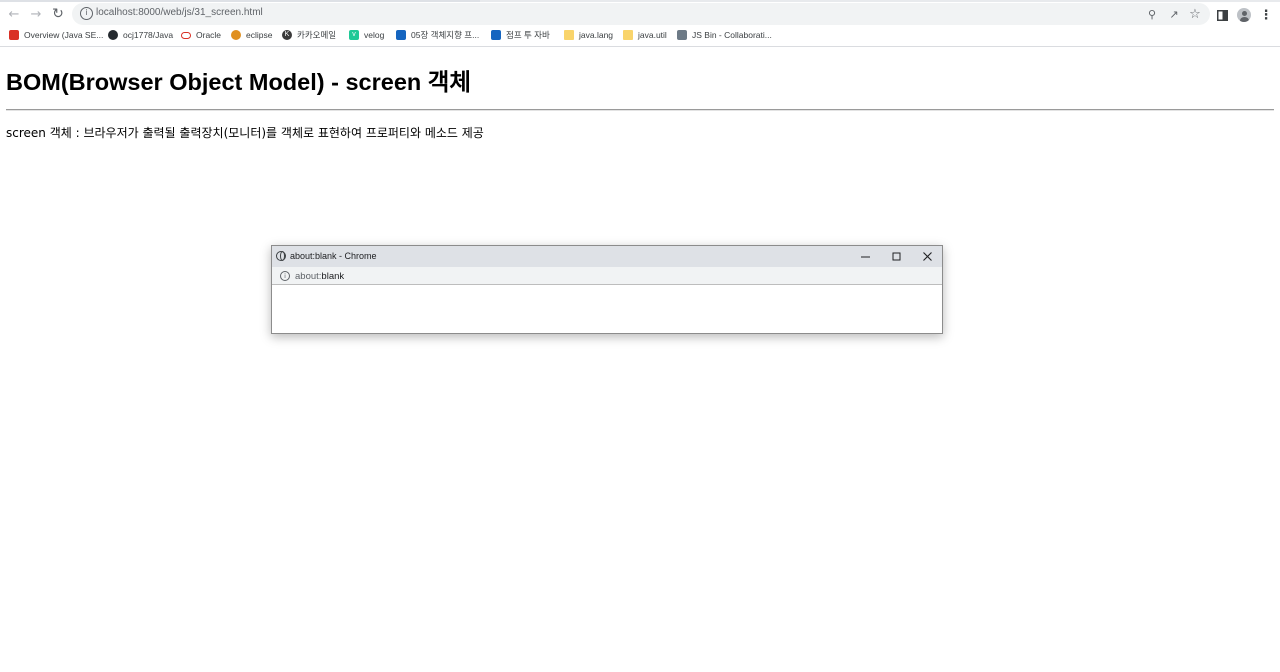 The image size is (1280, 672). Describe the element at coordinates (607, 256) in the screenshot. I see `popup-title-bar: about:blank - Chrome` at that location.